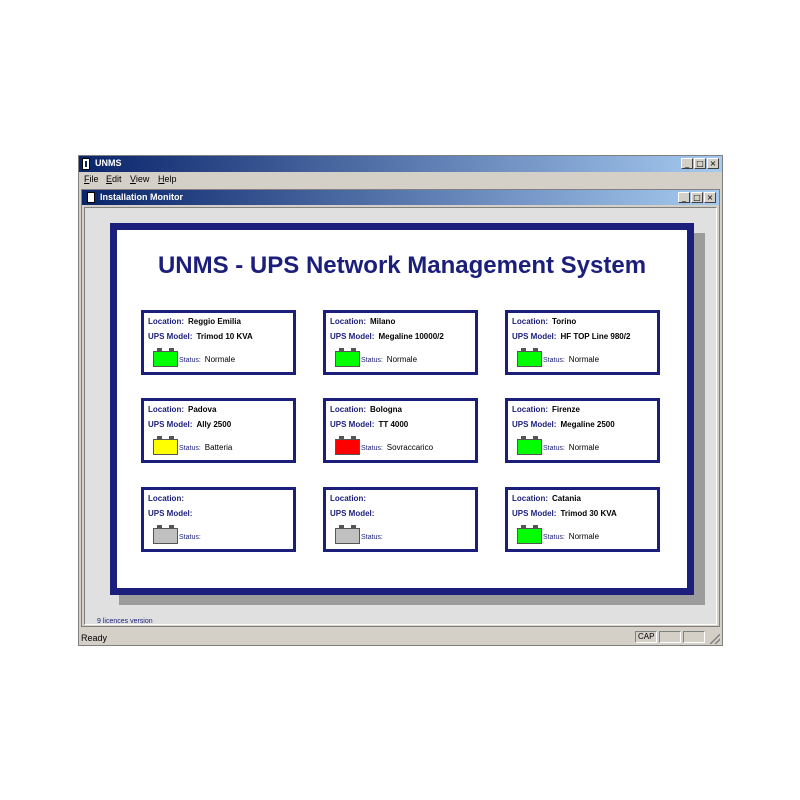 This screenshot has width=800, height=800. What do you see at coordinates (713, 163) in the screenshot?
I see `app-close-button: ×` at bounding box center [713, 163].